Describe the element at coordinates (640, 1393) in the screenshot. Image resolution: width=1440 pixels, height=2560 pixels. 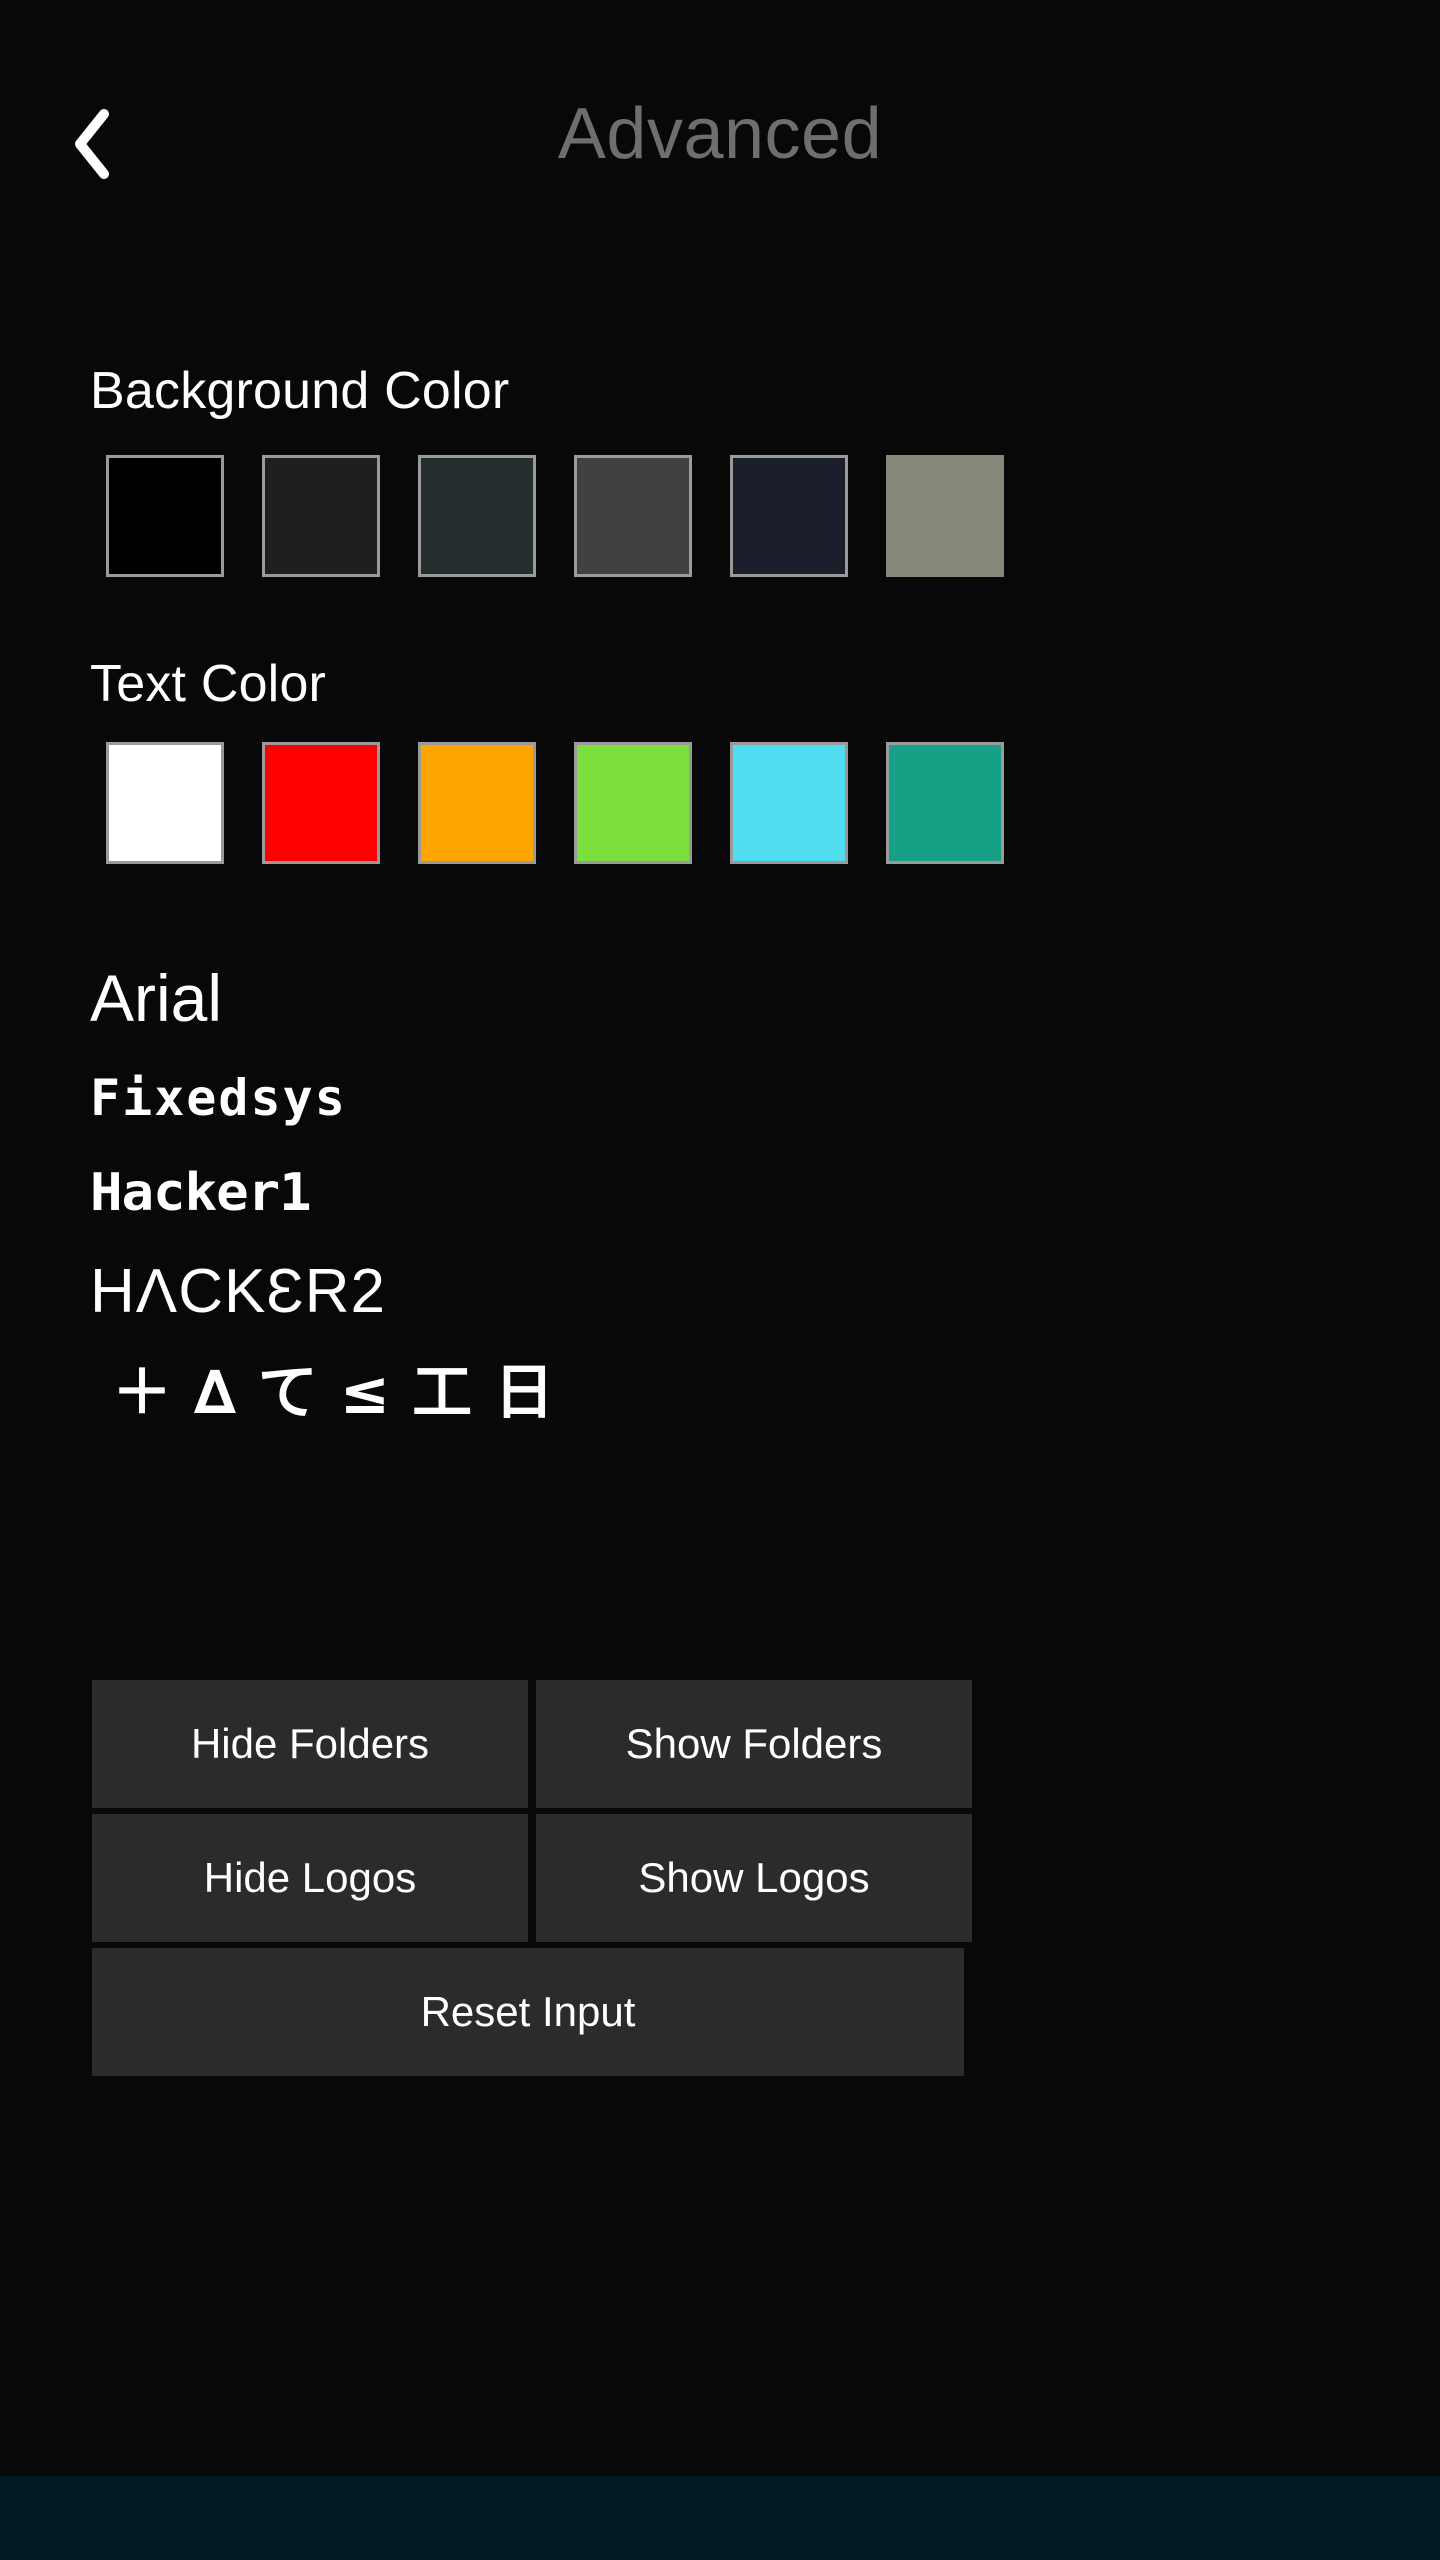
I see `font-option-symbols: ＋∆て≤工日` at that location.